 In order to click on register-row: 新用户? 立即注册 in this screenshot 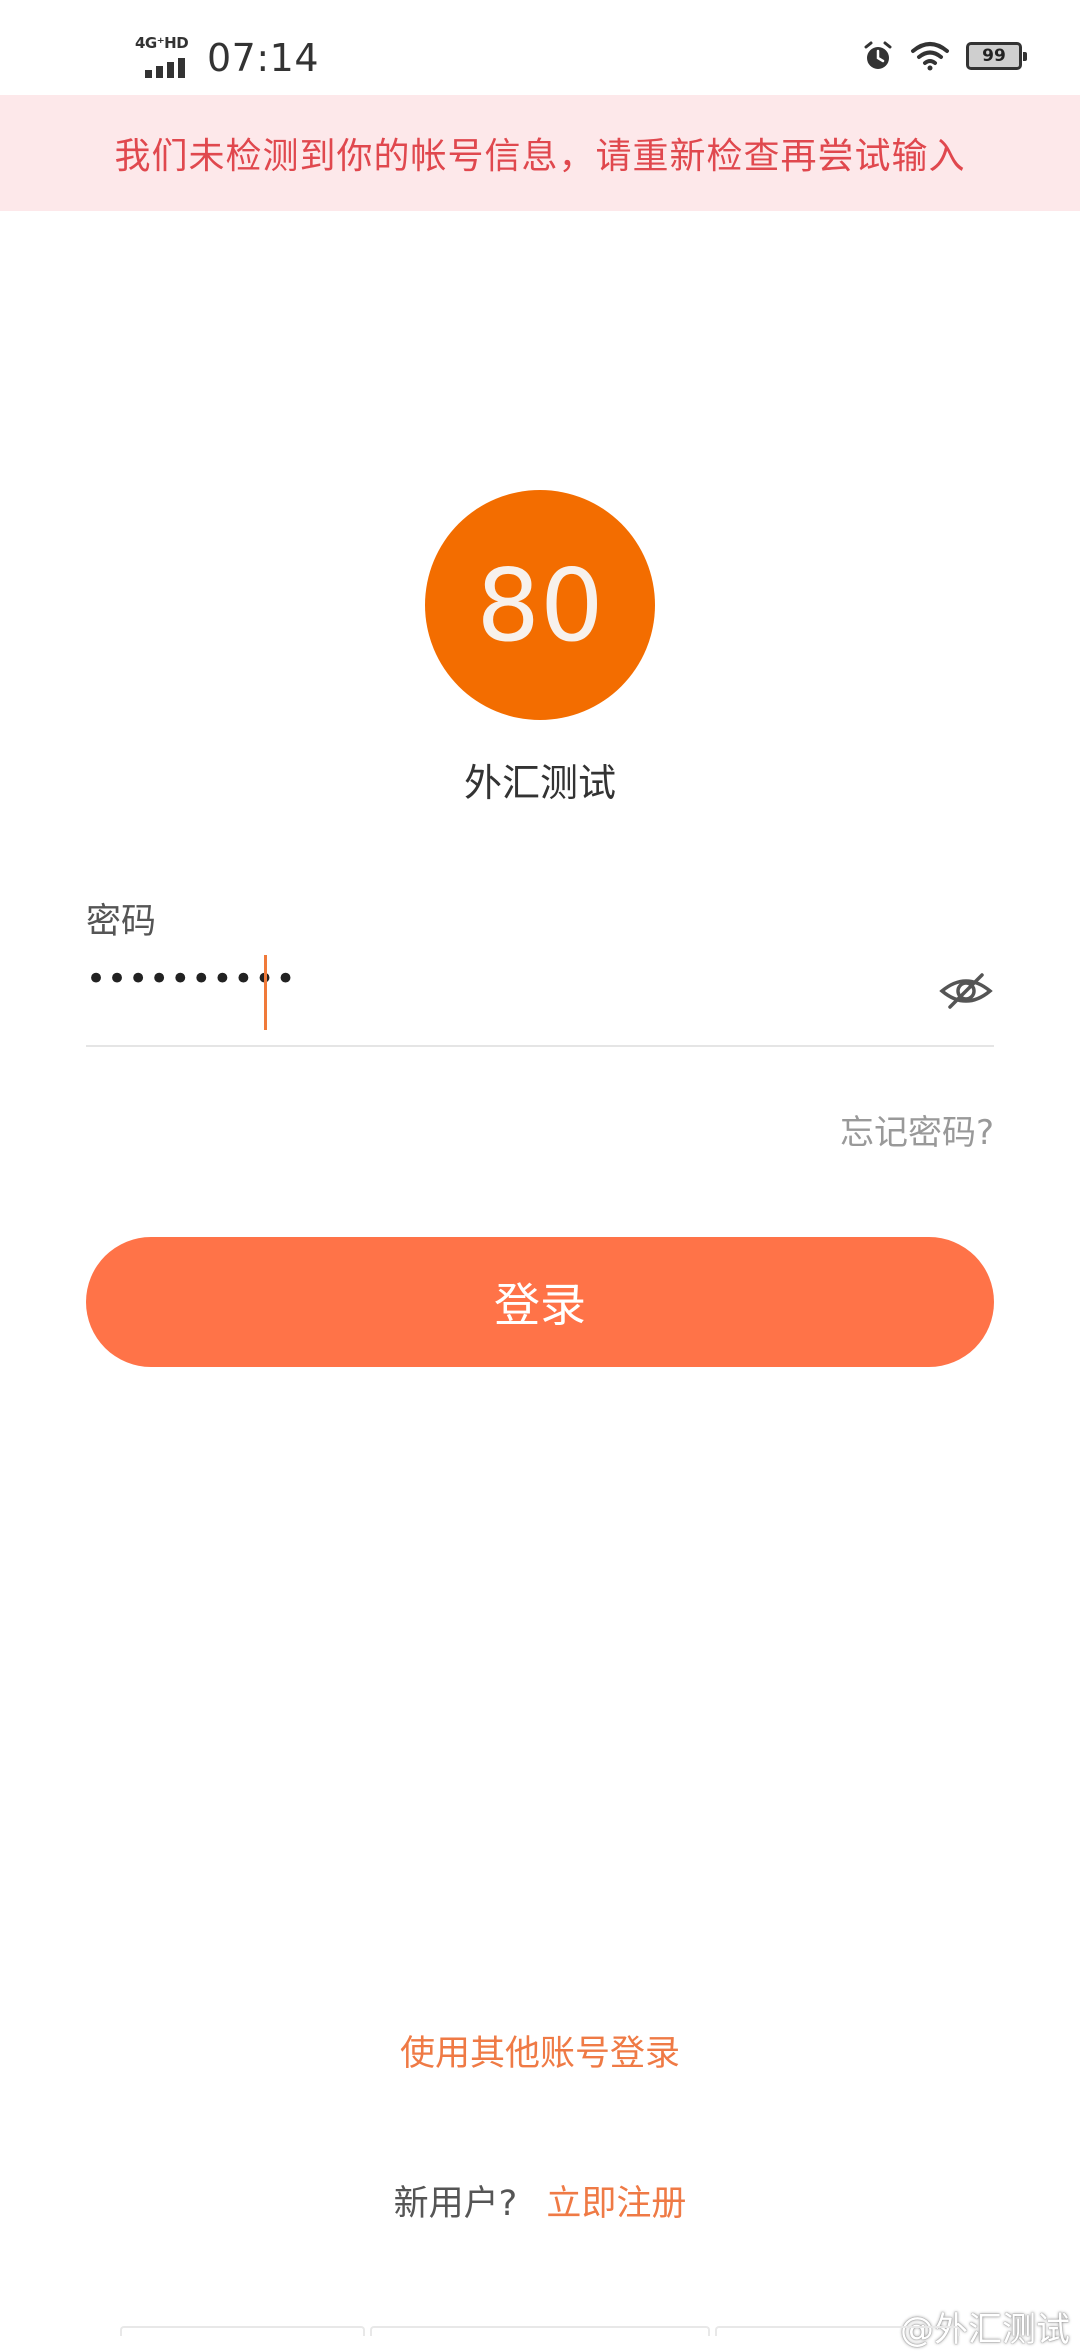, I will do `click(540, 2200)`.